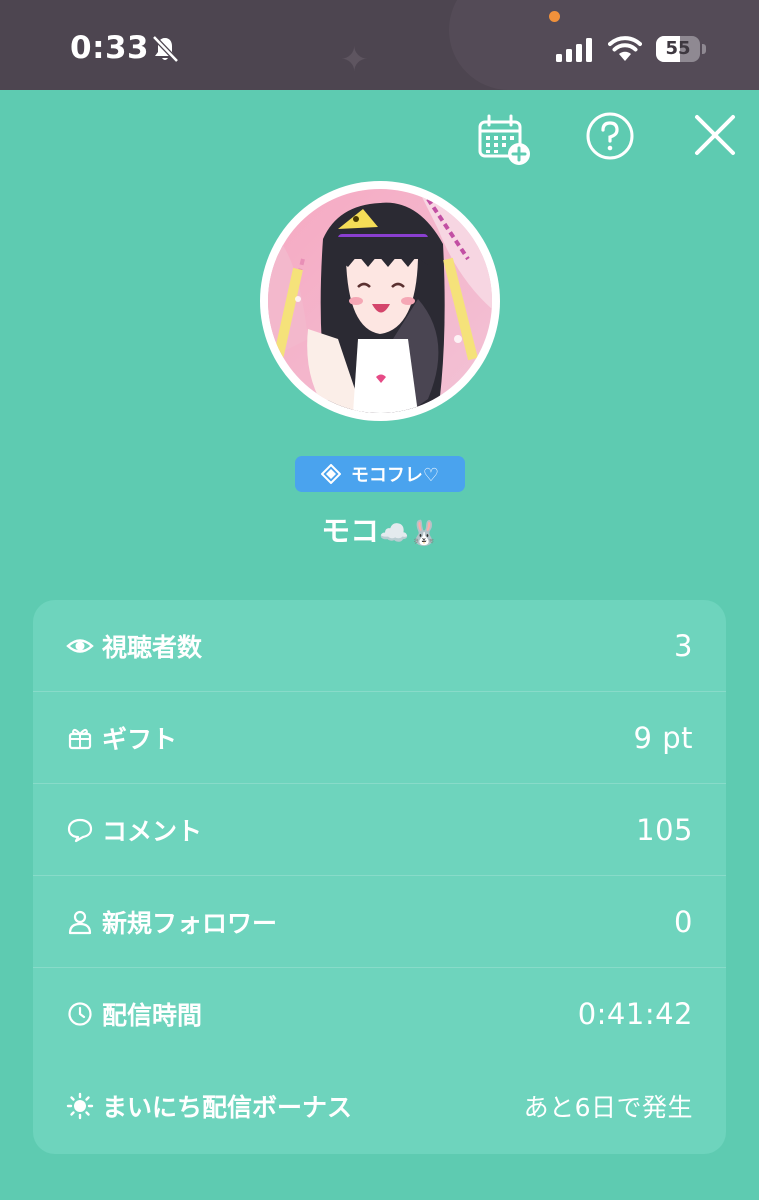 The image size is (759, 1200). I want to click on bell-off-icon, so click(165, 49).